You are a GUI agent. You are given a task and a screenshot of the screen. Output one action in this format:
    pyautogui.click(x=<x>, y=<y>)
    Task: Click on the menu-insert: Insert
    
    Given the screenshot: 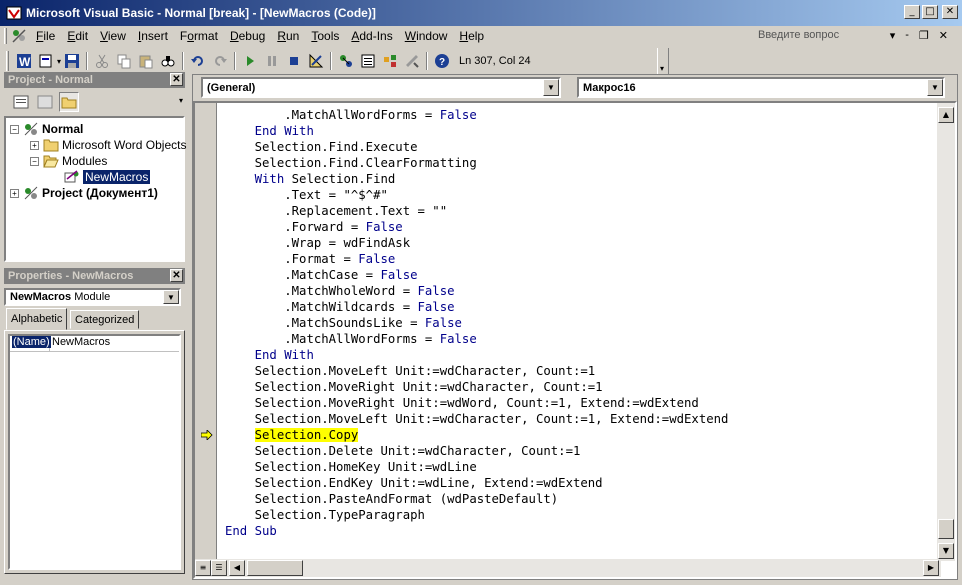 What is the action you would take?
    pyautogui.click(x=153, y=36)
    